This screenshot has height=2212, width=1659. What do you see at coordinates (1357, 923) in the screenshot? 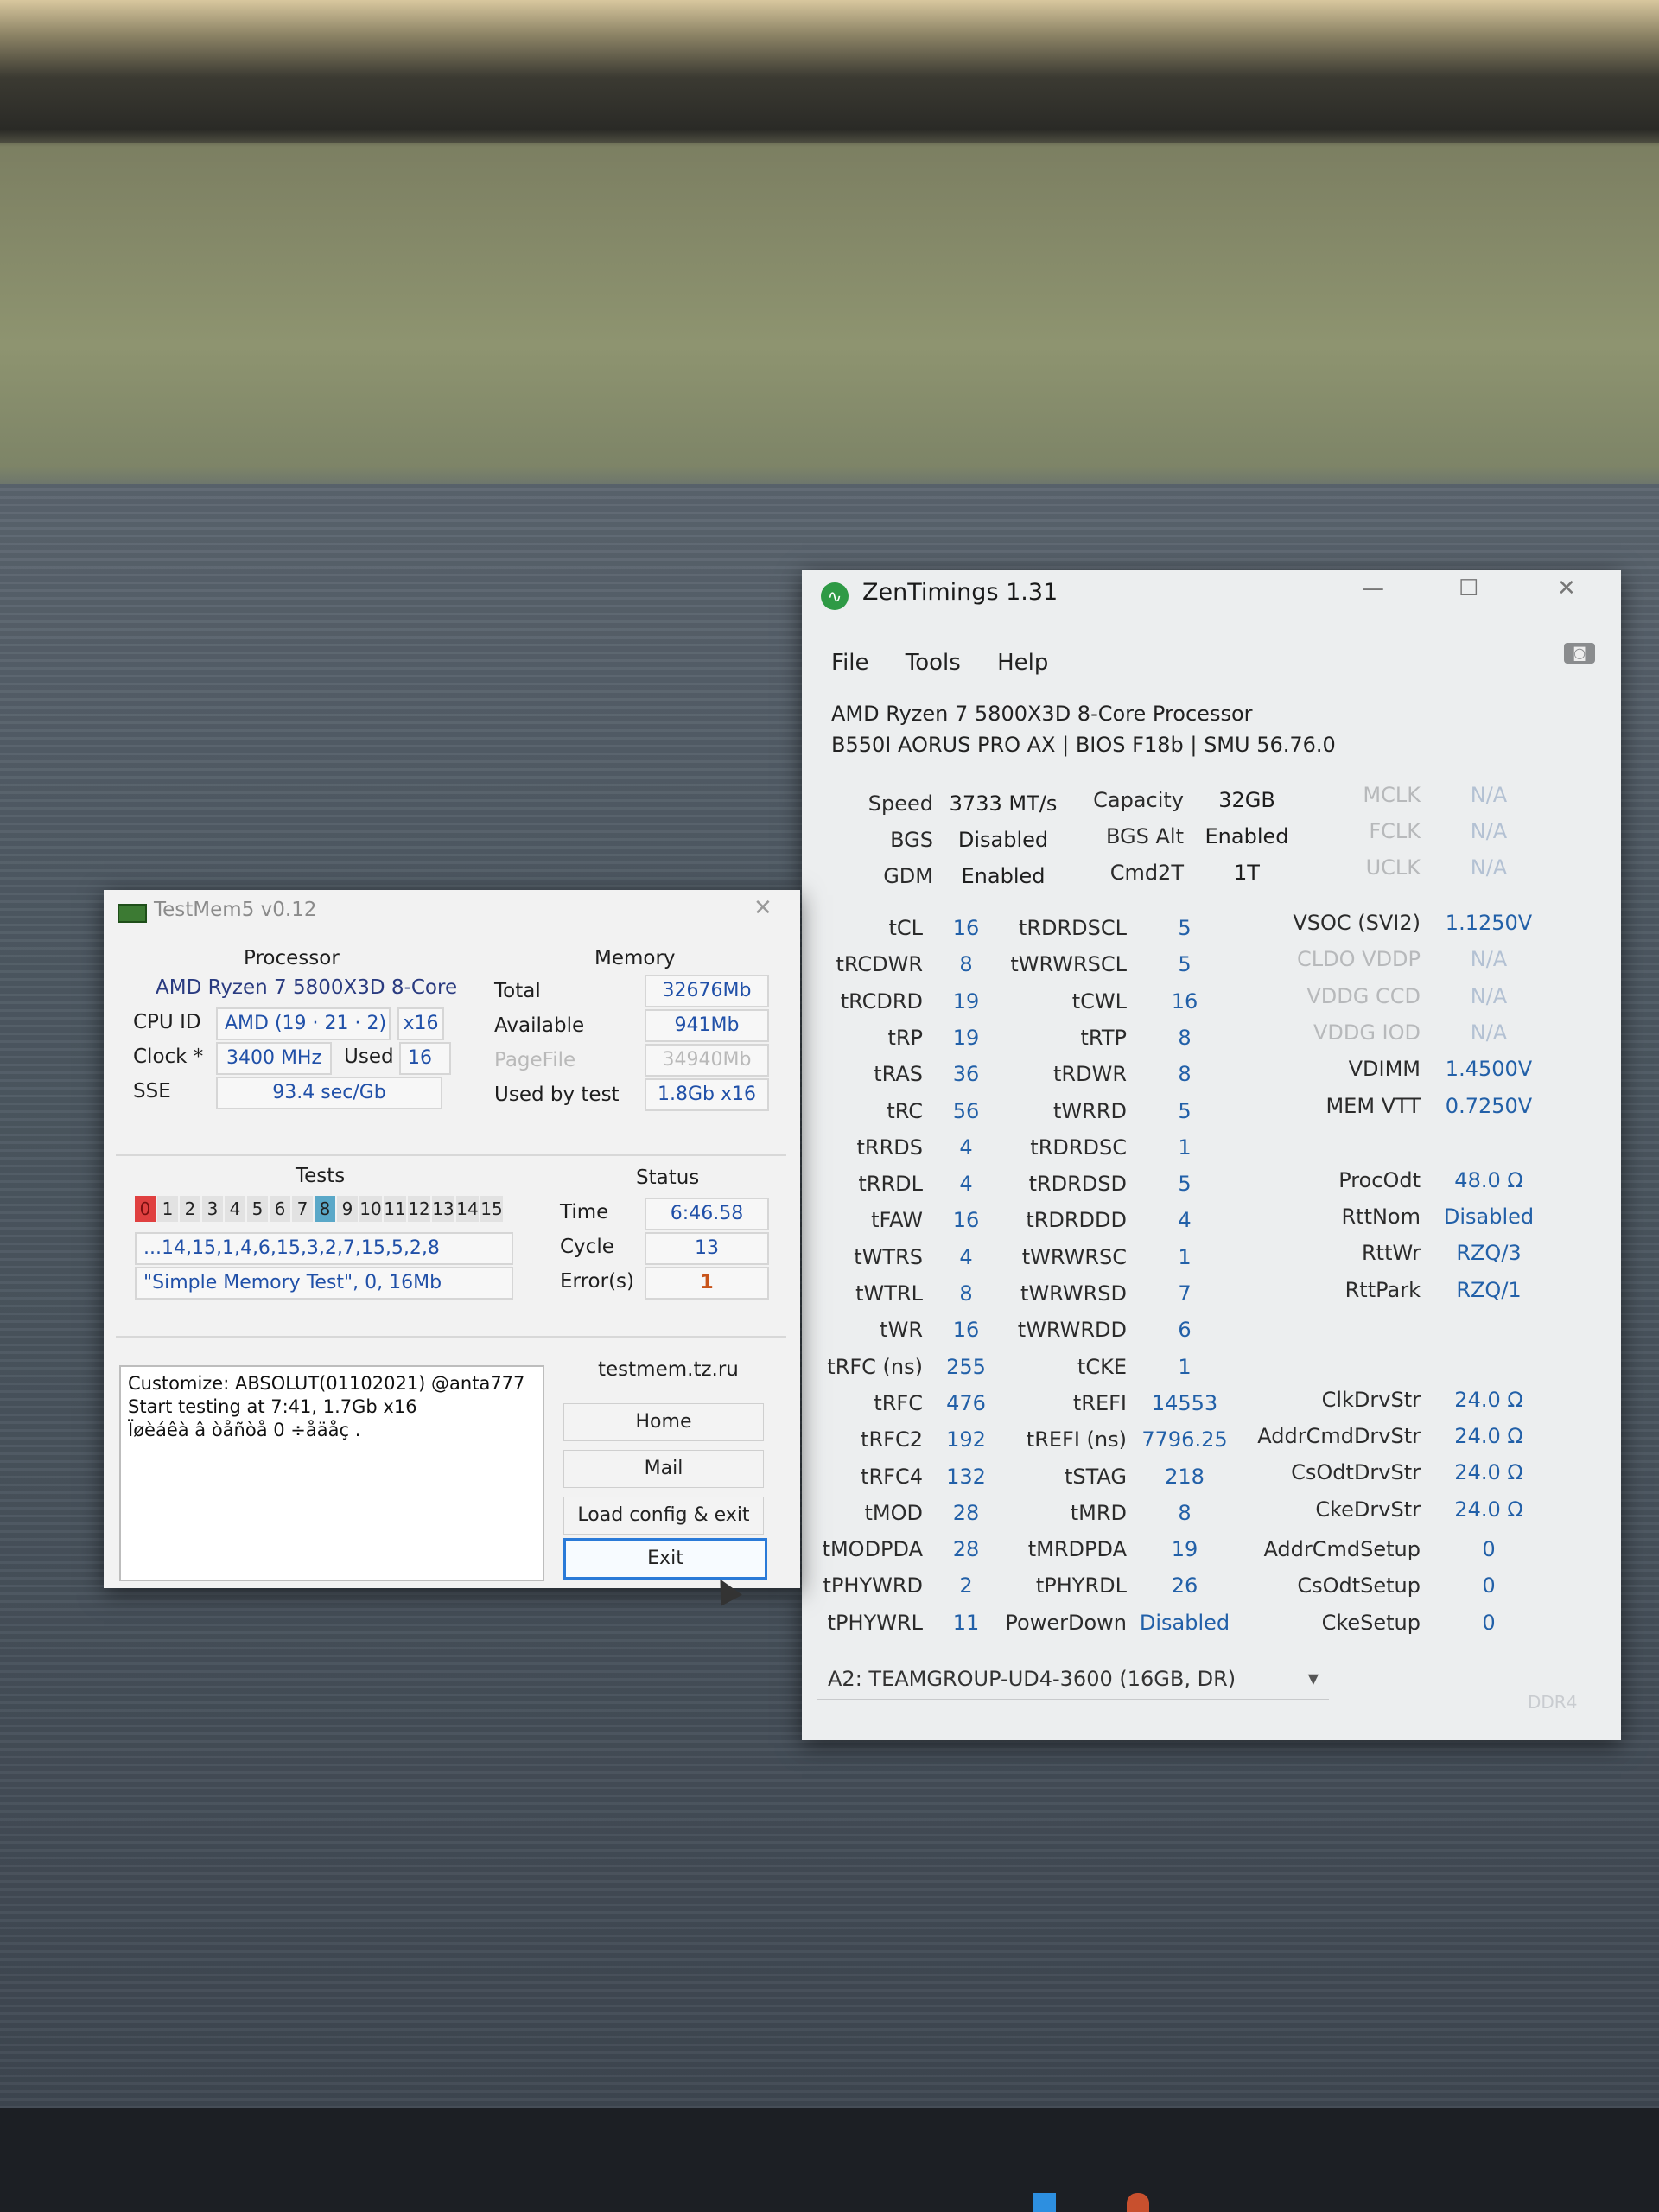
I see `vsoc-svi2-label: VSOC (SVI2)` at bounding box center [1357, 923].